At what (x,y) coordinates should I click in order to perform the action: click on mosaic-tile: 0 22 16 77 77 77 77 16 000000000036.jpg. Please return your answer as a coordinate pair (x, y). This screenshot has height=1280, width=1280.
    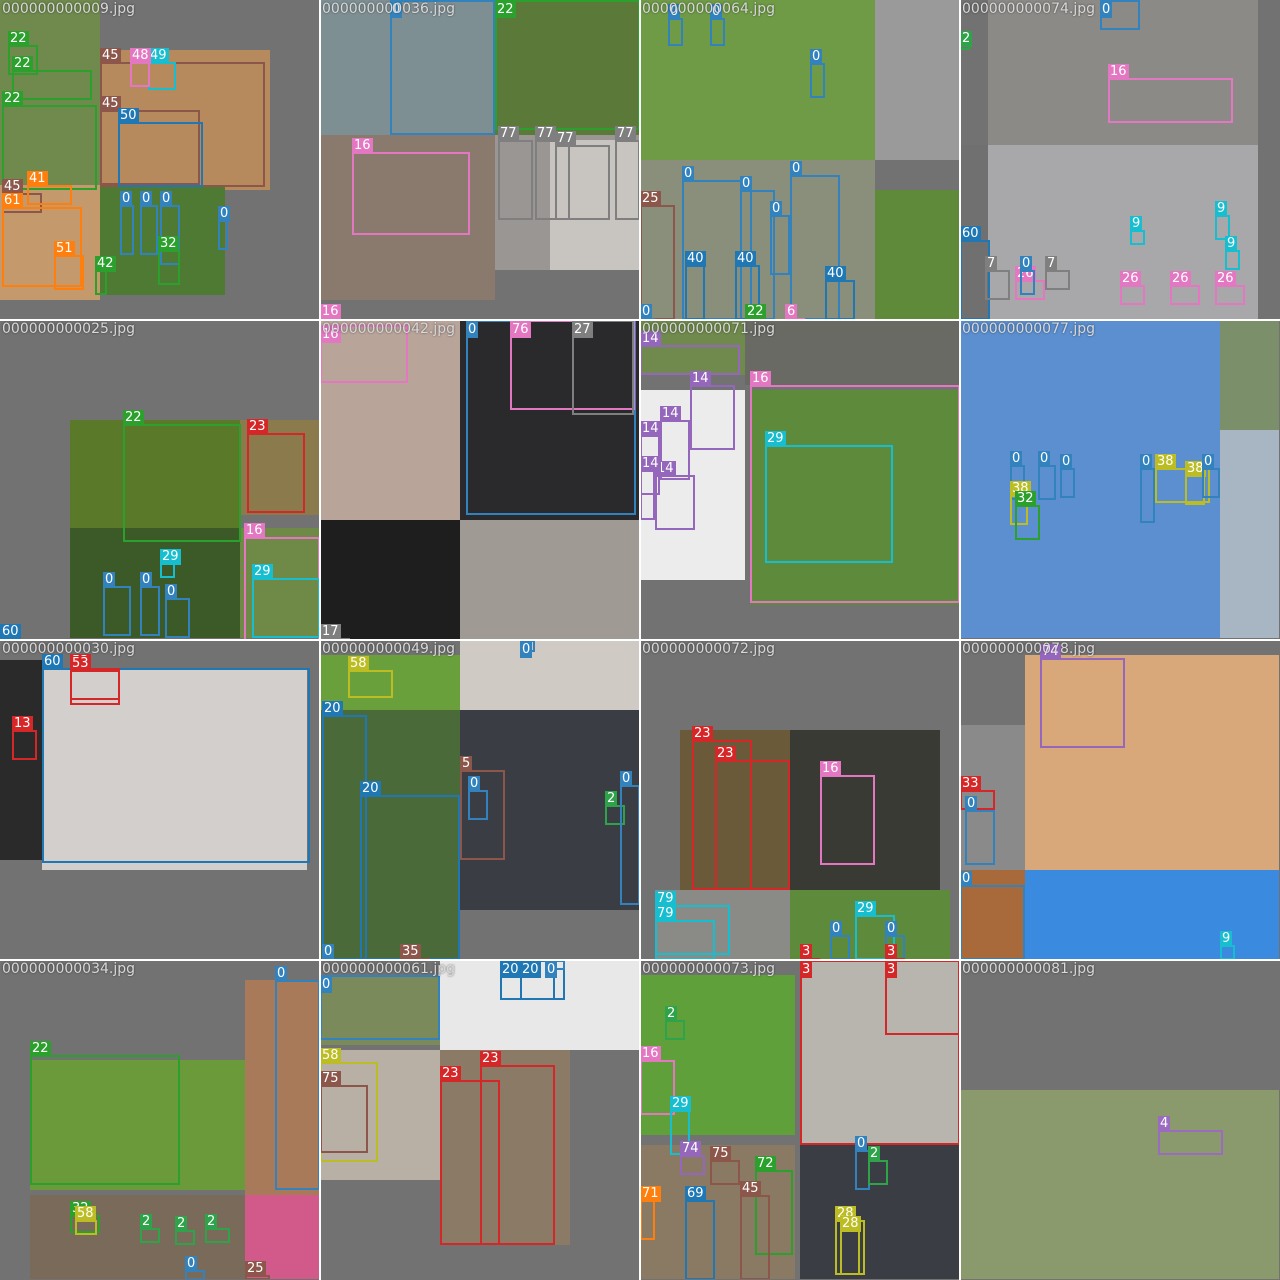
    Looking at the image, I should click on (479, 159).